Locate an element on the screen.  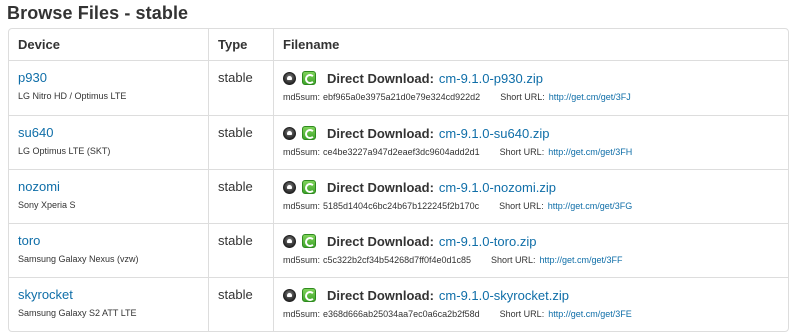
download-line: Direct Download: cm-9.1.0-skyrocket.zip is located at coordinates (531, 295).